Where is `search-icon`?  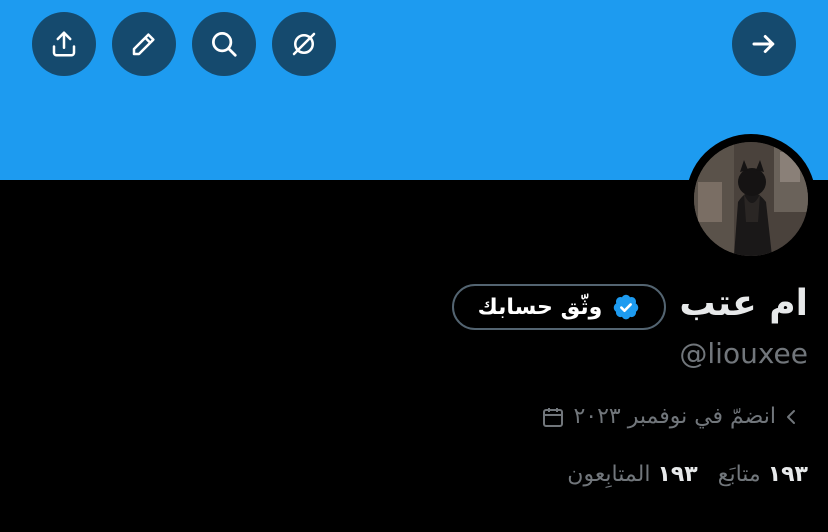 search-icon is located at coordinates (224, 44).